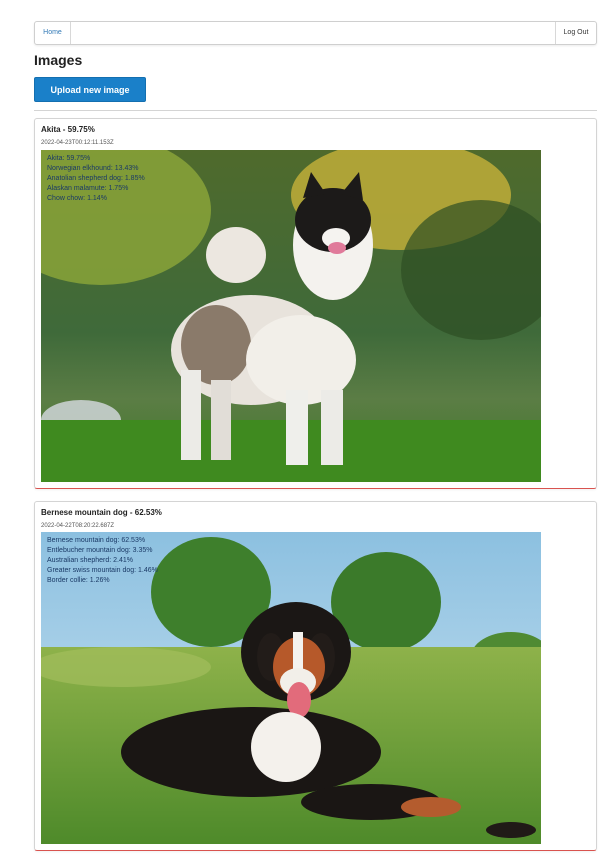  I want to click on card-title: Bernese mountain dog - 62.53%, so click(101, 512).